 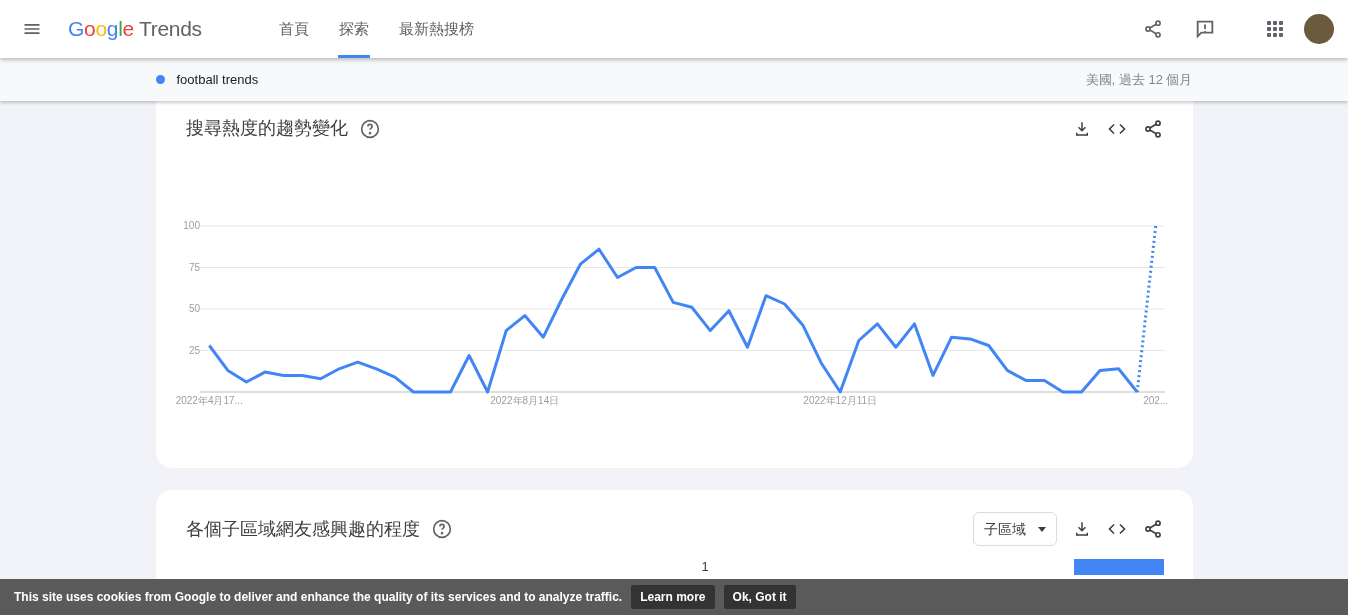 What do you see at coordinates (759, 597) in the screenshot?
I see `cookie-button: Ok, Got it` at bounding box center [759, 597].